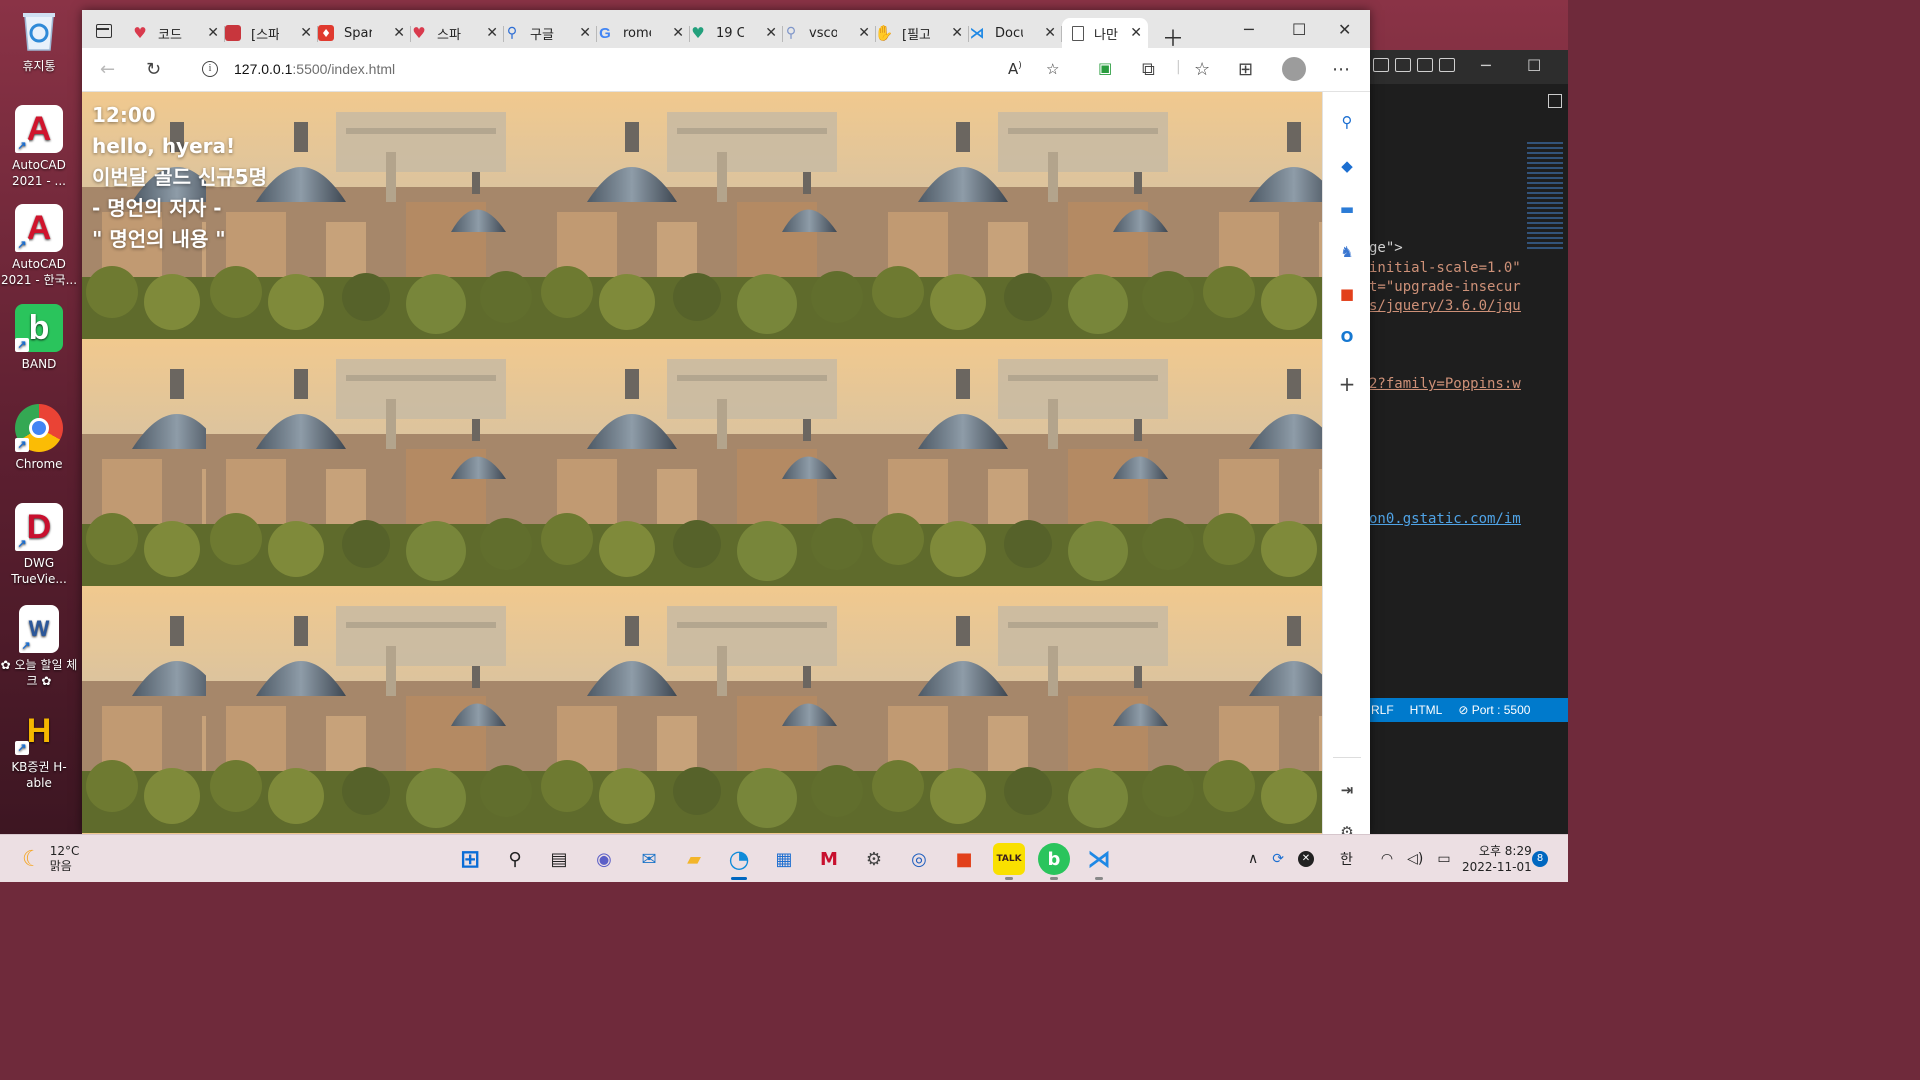 This screenshot has height=1080, width=1920. Describe the element at coordinates (649, 859) in the screenshot. I see `mail-icon: ✉` at that location.